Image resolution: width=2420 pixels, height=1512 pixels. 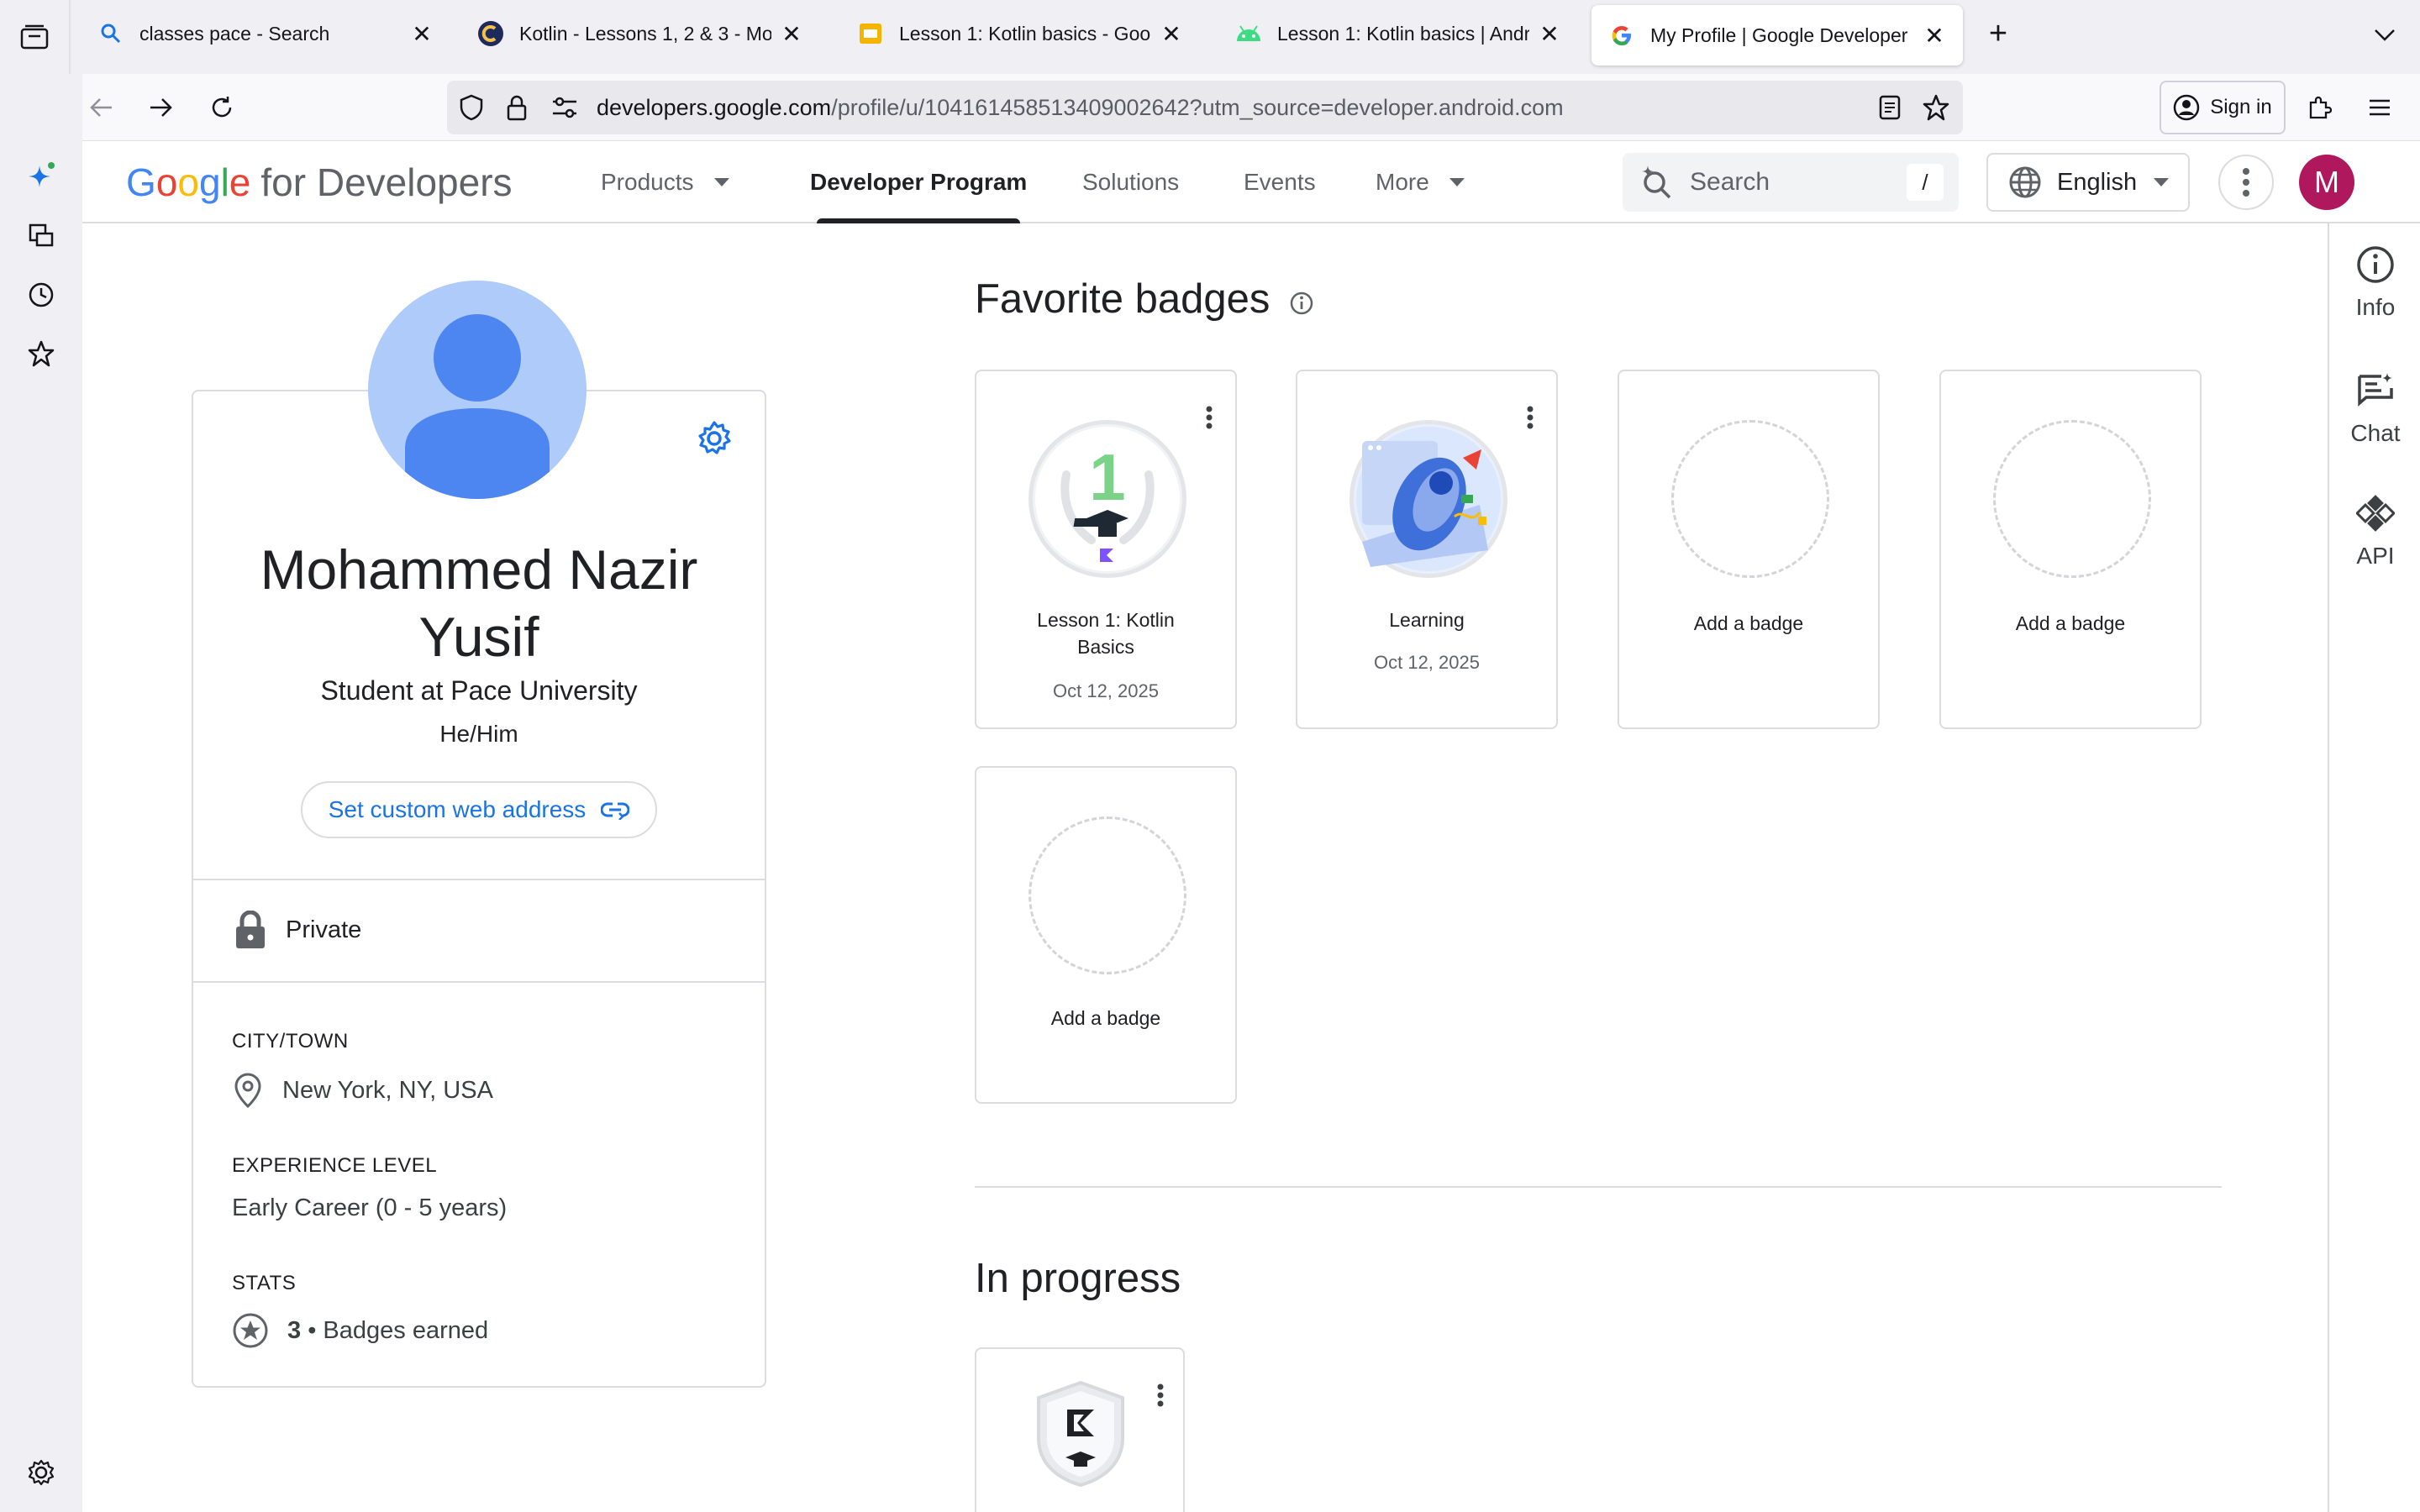 I want to click on badge-name: Learning, so click(x=1427, y=620).